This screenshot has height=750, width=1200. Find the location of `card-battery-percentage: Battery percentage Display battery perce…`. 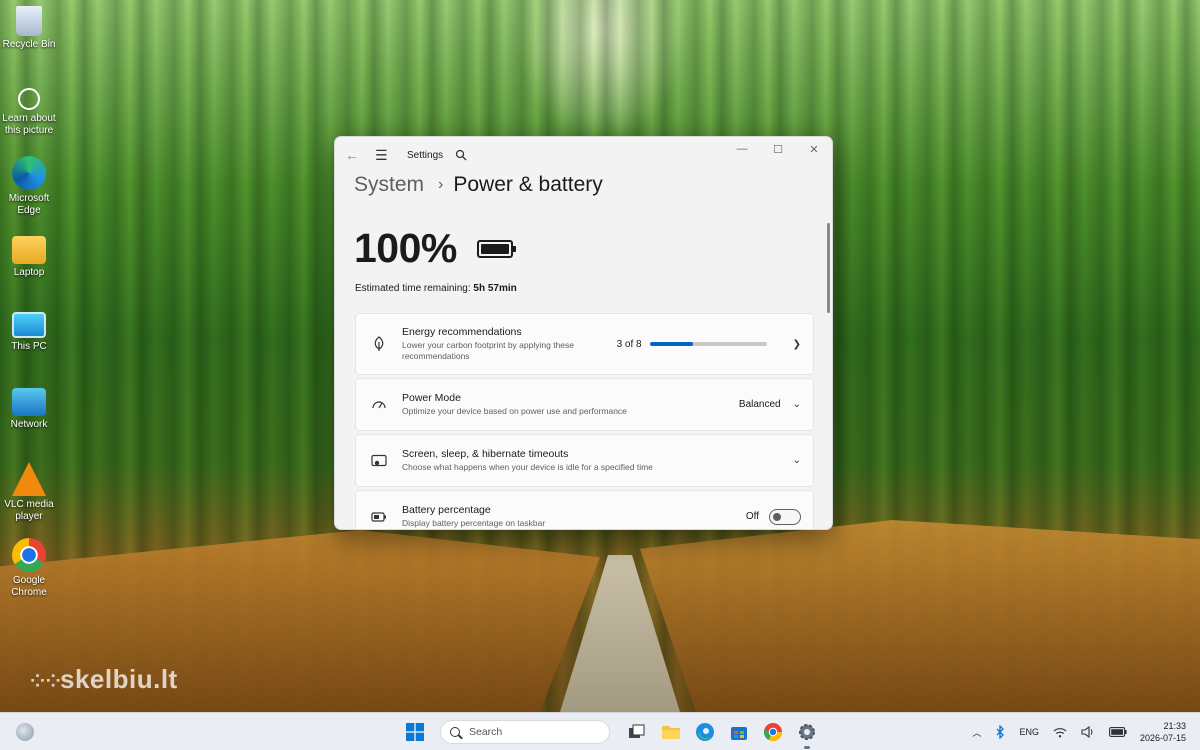

card-battery-percentage: Battery percentage Display battery perce… is located at coordinates (584, 509).